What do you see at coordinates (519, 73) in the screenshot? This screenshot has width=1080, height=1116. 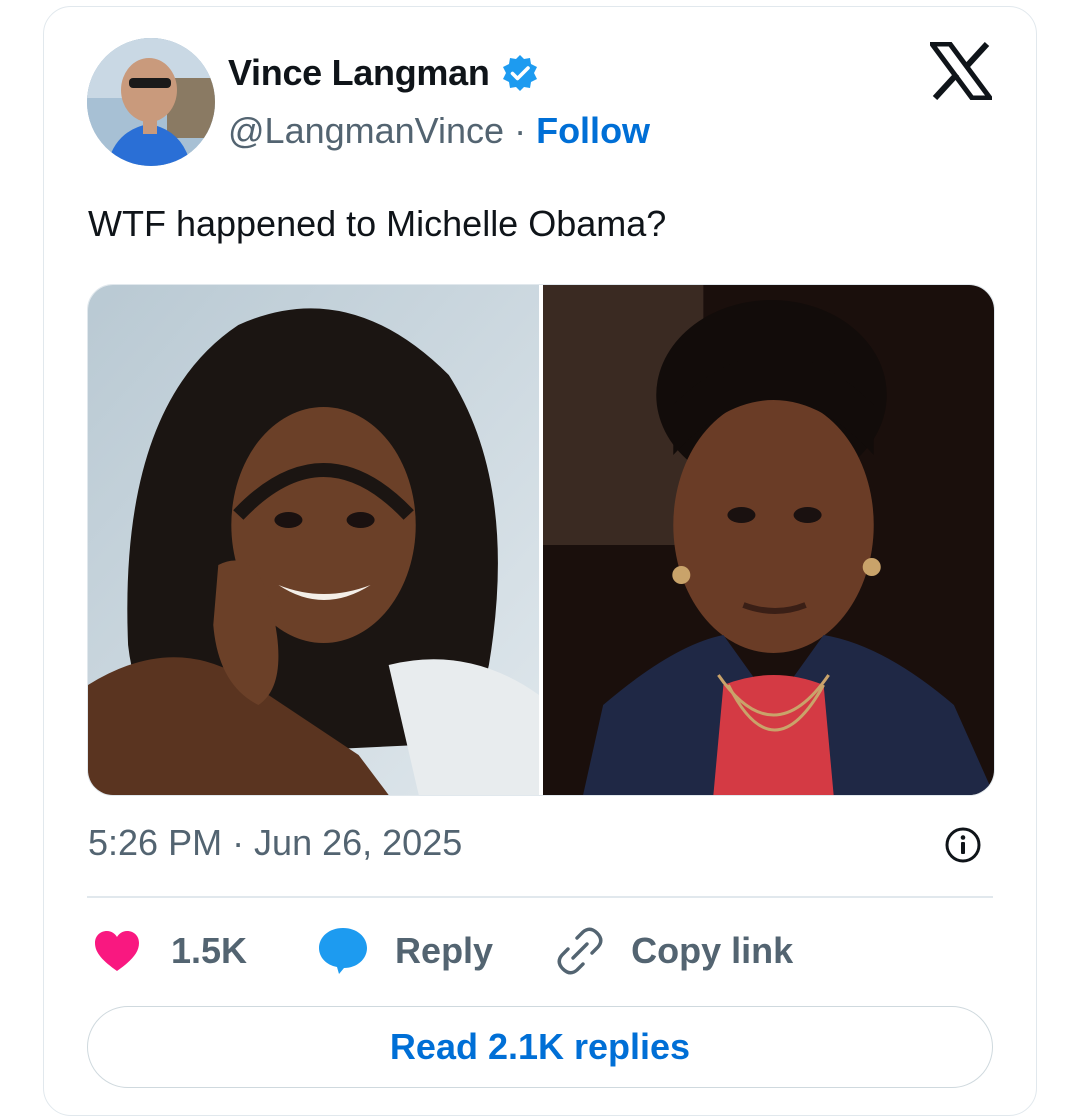 I see `verified-badge-icon` at bounding box center [519, 73].